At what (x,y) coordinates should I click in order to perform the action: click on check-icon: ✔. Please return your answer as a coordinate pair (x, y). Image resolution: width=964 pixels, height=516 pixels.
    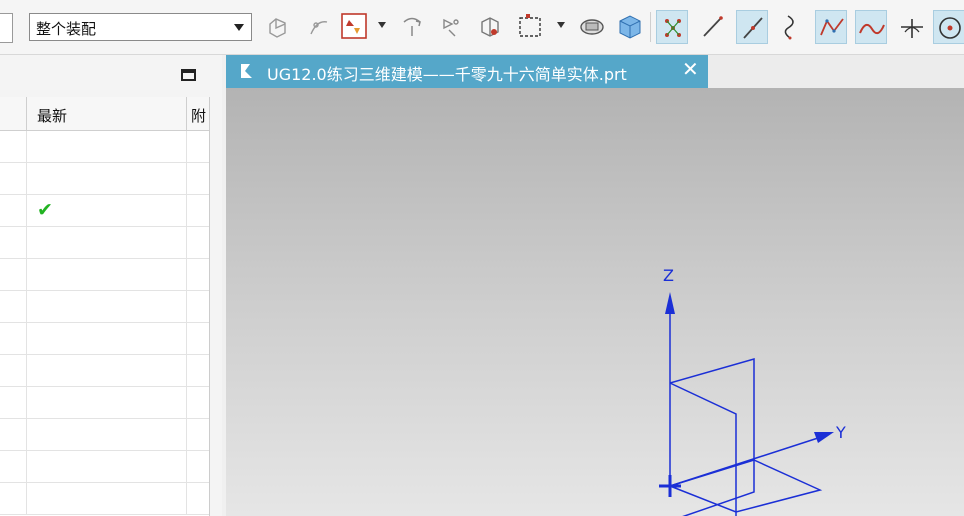
    Looking at the image, I should click on (45, 210).